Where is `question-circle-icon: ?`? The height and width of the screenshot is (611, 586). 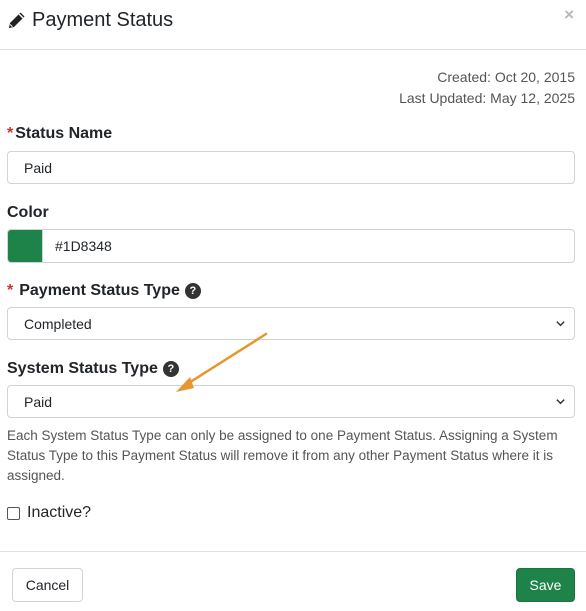 question-circle-icon: ? is located at coordinates (192, 291).